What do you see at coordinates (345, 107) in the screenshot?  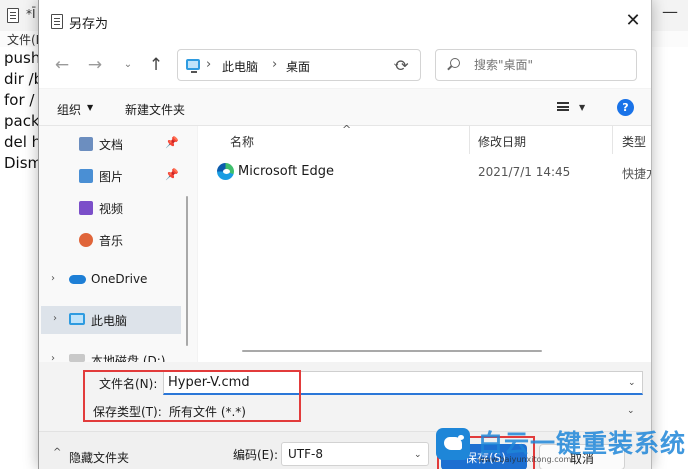 I see `command-toolbar: 组织 ▼ 新建文件夹 ▼ ?` at bounding box center [345, 107].